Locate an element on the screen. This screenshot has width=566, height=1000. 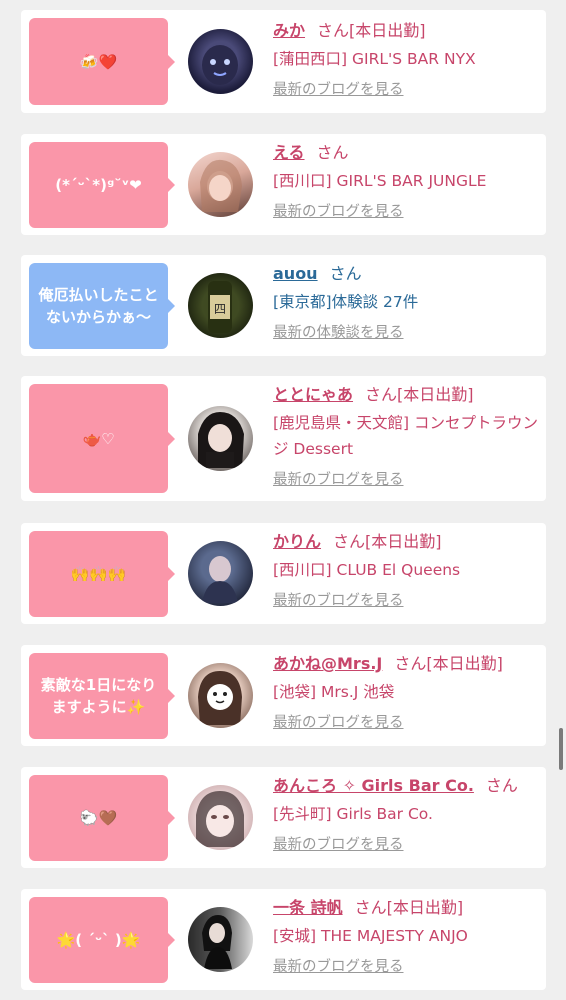
shop-label: [西川口] GIRL'S BAR JUNGLE is located at coordinates (380, 181).